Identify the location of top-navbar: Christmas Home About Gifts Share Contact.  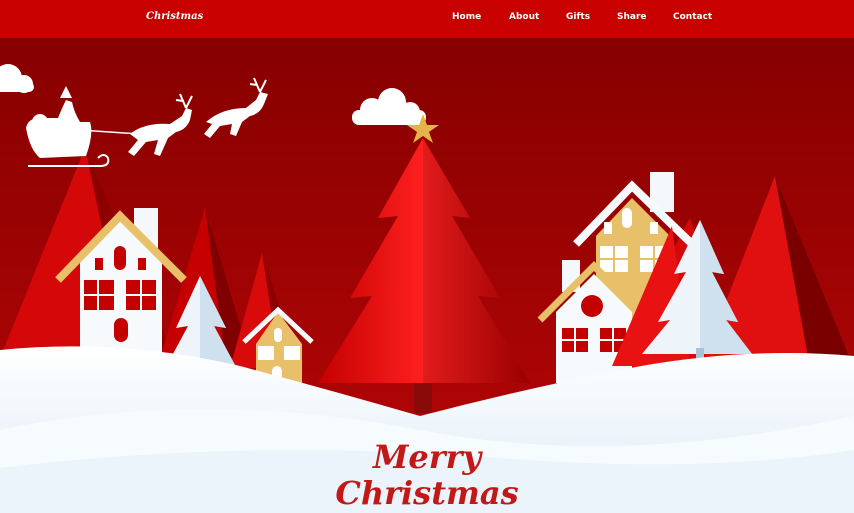
(427, 19).